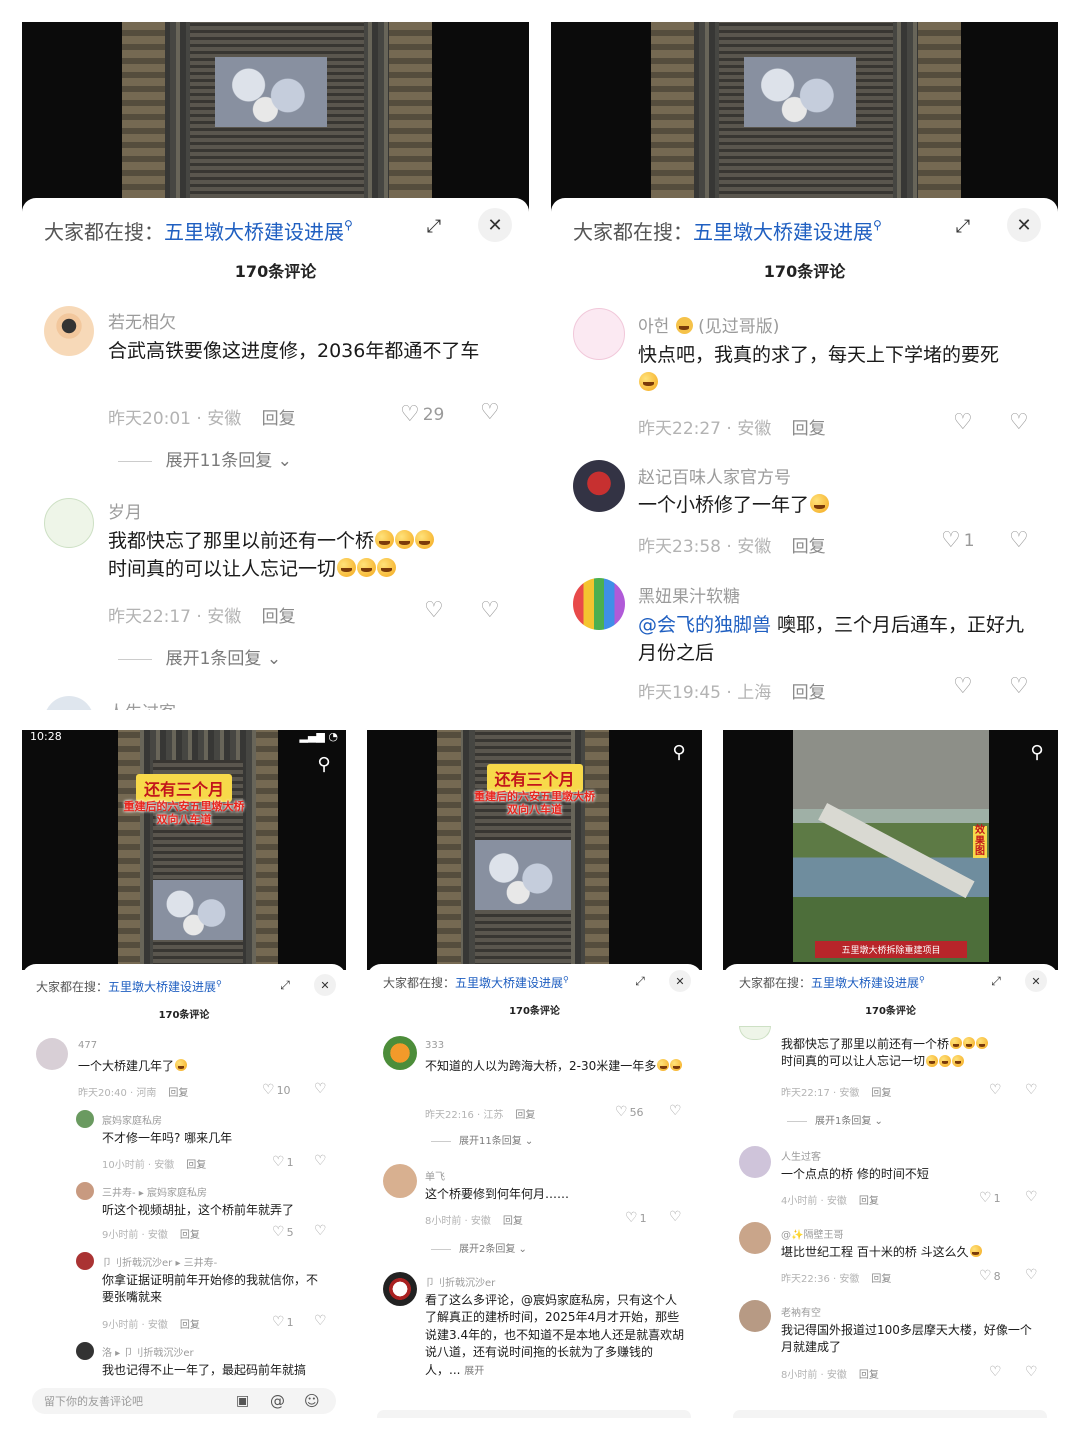 This screenshot has height=1439, width=1080. I want to click on comment-author: @✨隔壁王哥, so click(812, 1233).